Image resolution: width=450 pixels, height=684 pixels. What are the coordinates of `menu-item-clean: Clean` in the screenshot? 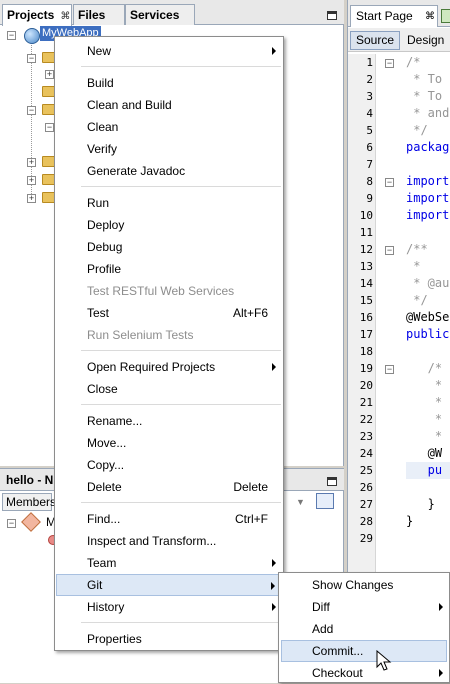 It's located at (169, 127).